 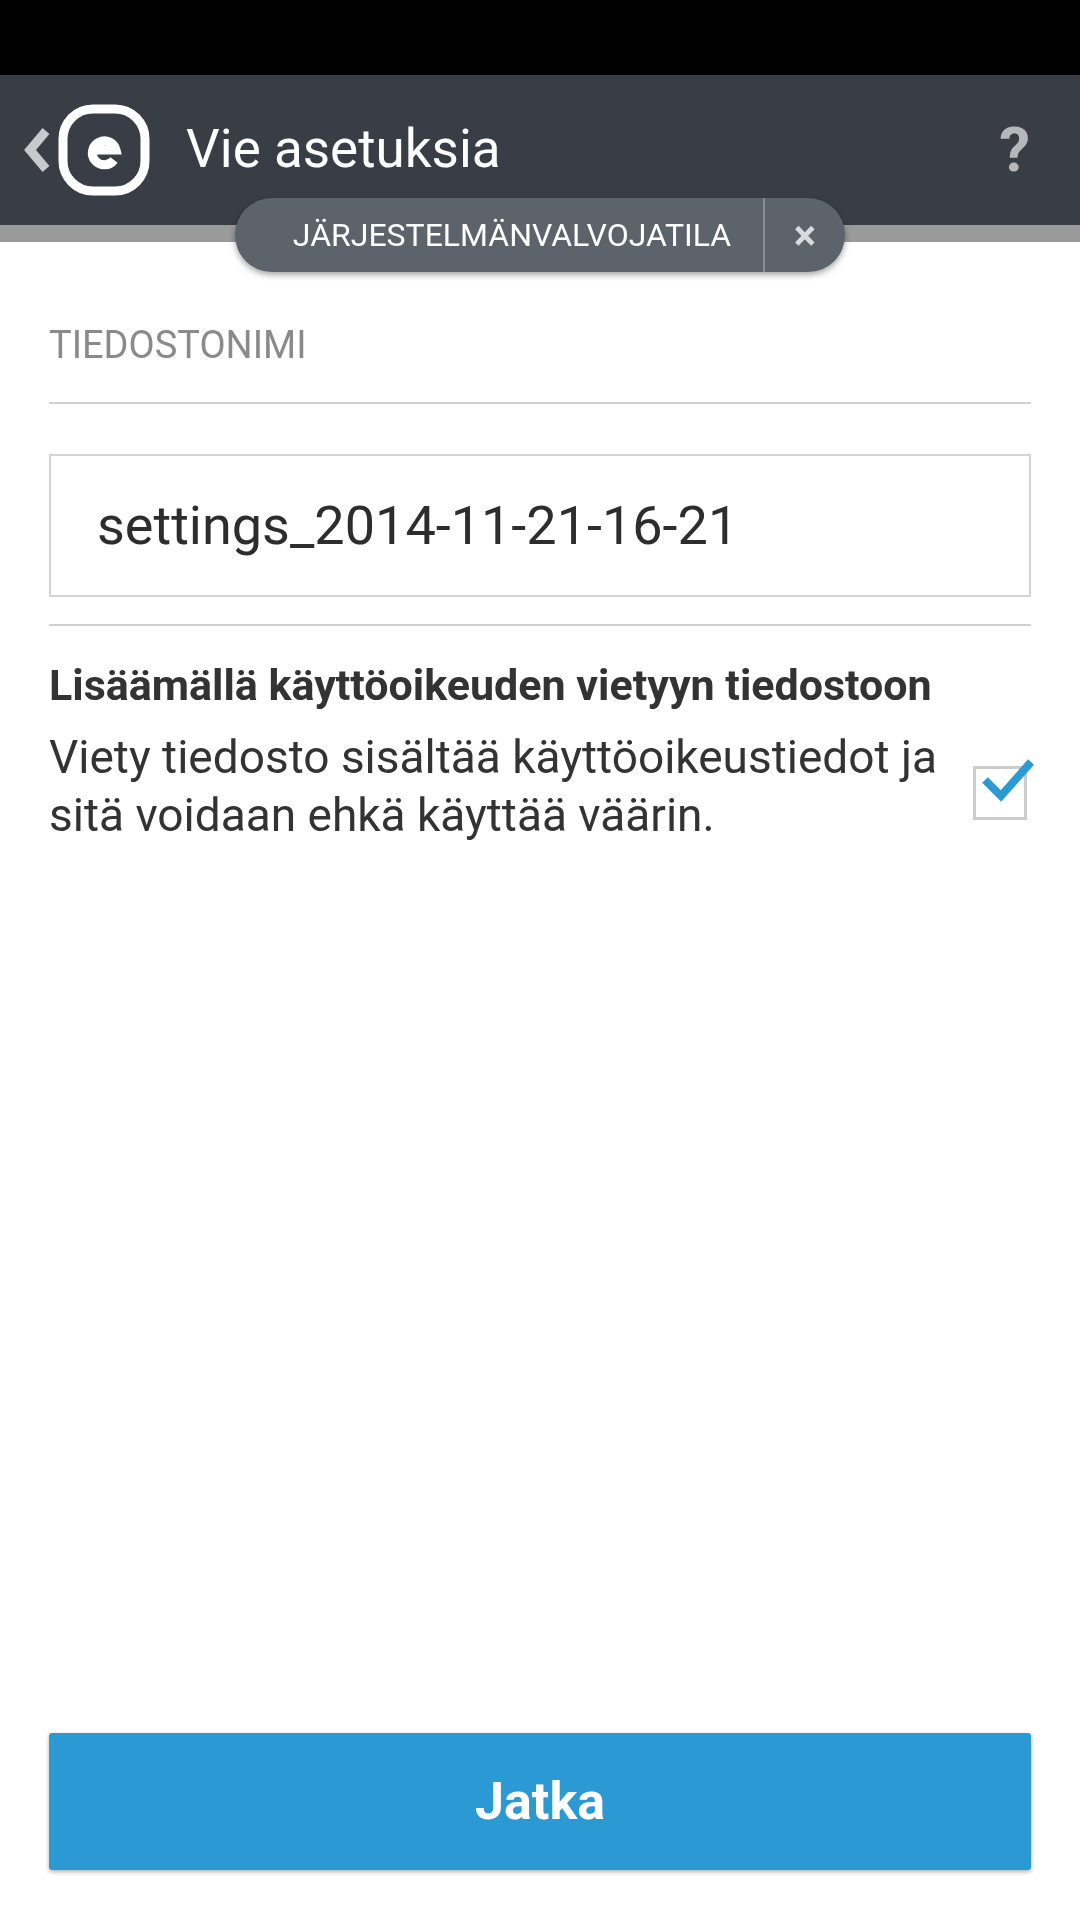 I want to click on back-button, so click(x=86, y=150).